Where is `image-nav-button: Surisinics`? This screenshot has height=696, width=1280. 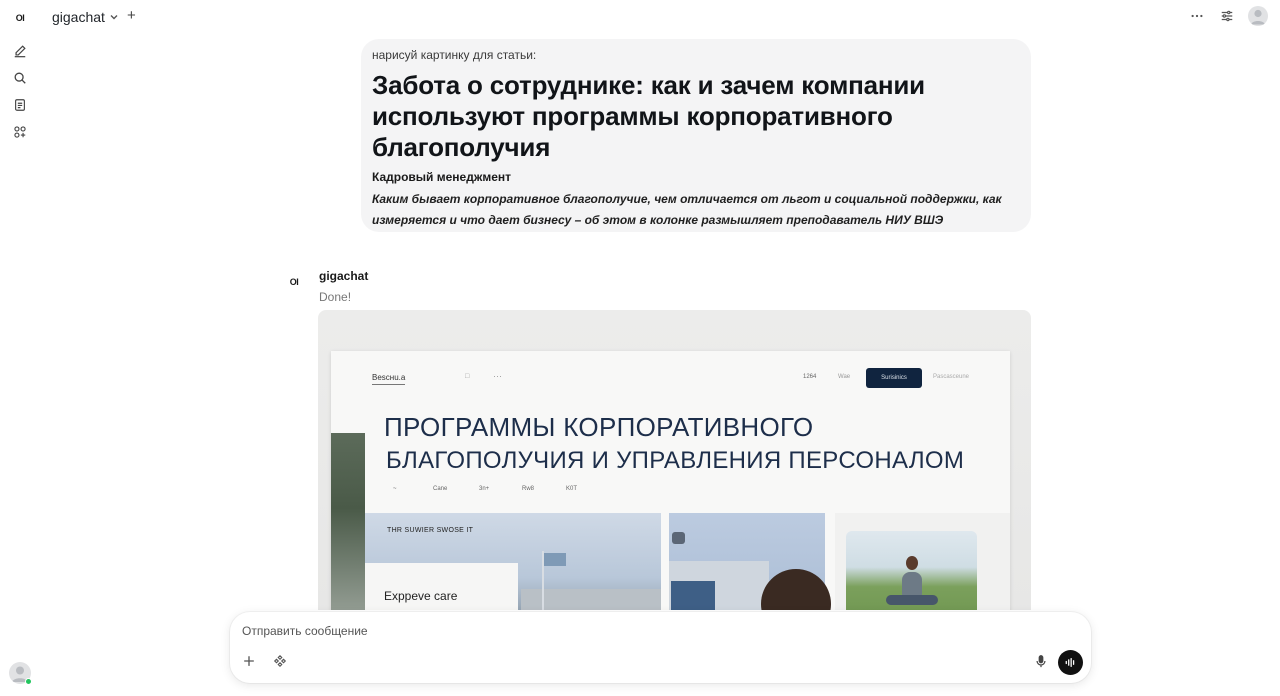 image-nav-button: Surisinics is located at coordinates (894, 378).